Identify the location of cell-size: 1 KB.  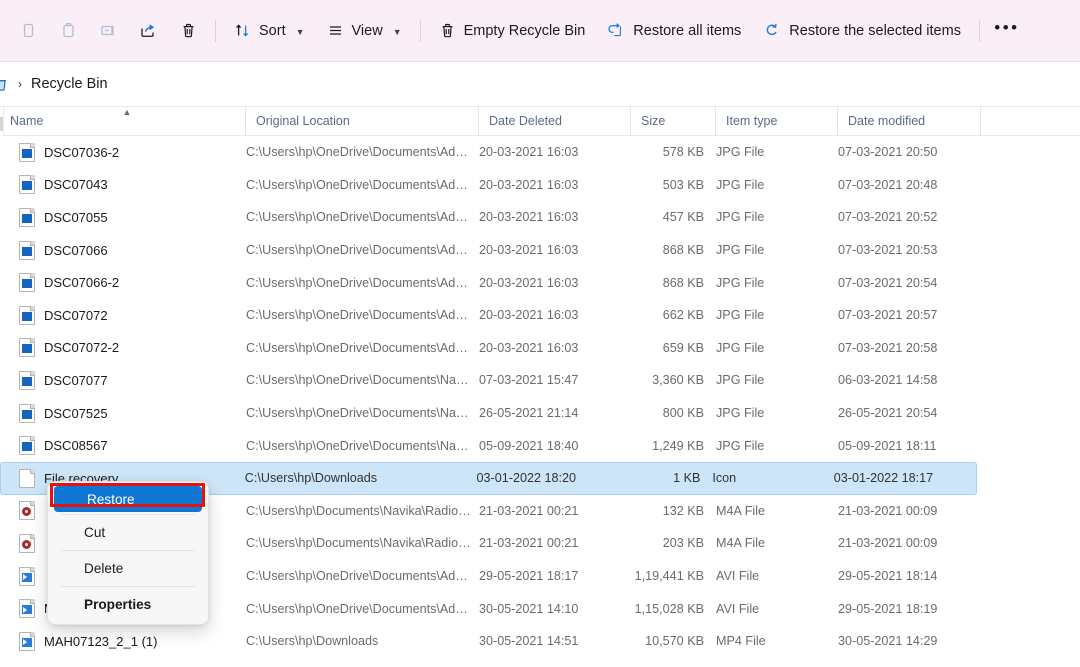
(687, 478).